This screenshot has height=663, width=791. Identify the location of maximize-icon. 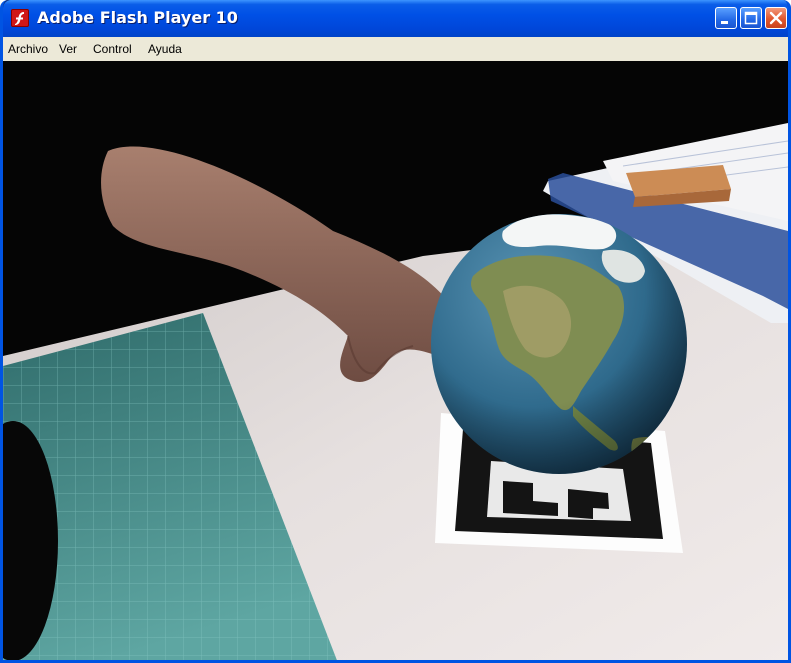
(751, 18).